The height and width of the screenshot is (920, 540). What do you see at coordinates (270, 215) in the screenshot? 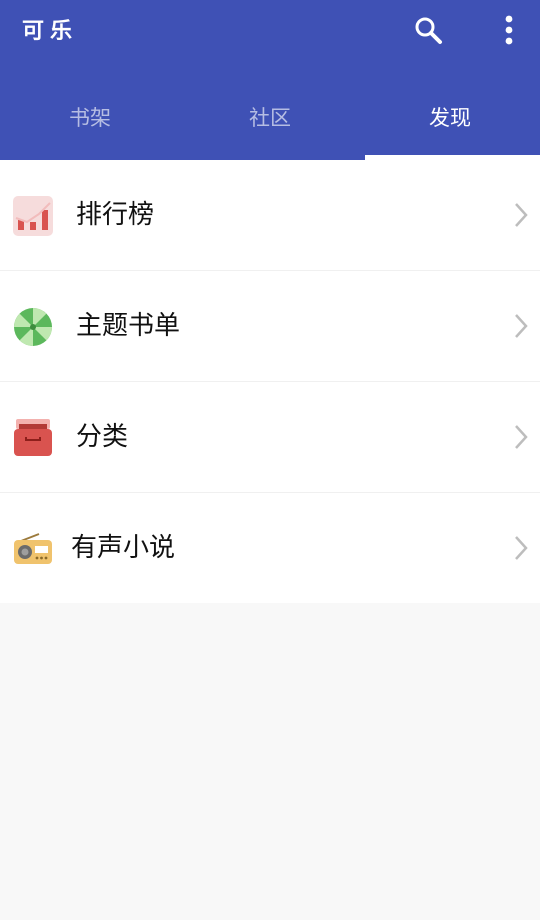
I see `list-item-ranking: 排行榜` at bounding box center [270, 215].